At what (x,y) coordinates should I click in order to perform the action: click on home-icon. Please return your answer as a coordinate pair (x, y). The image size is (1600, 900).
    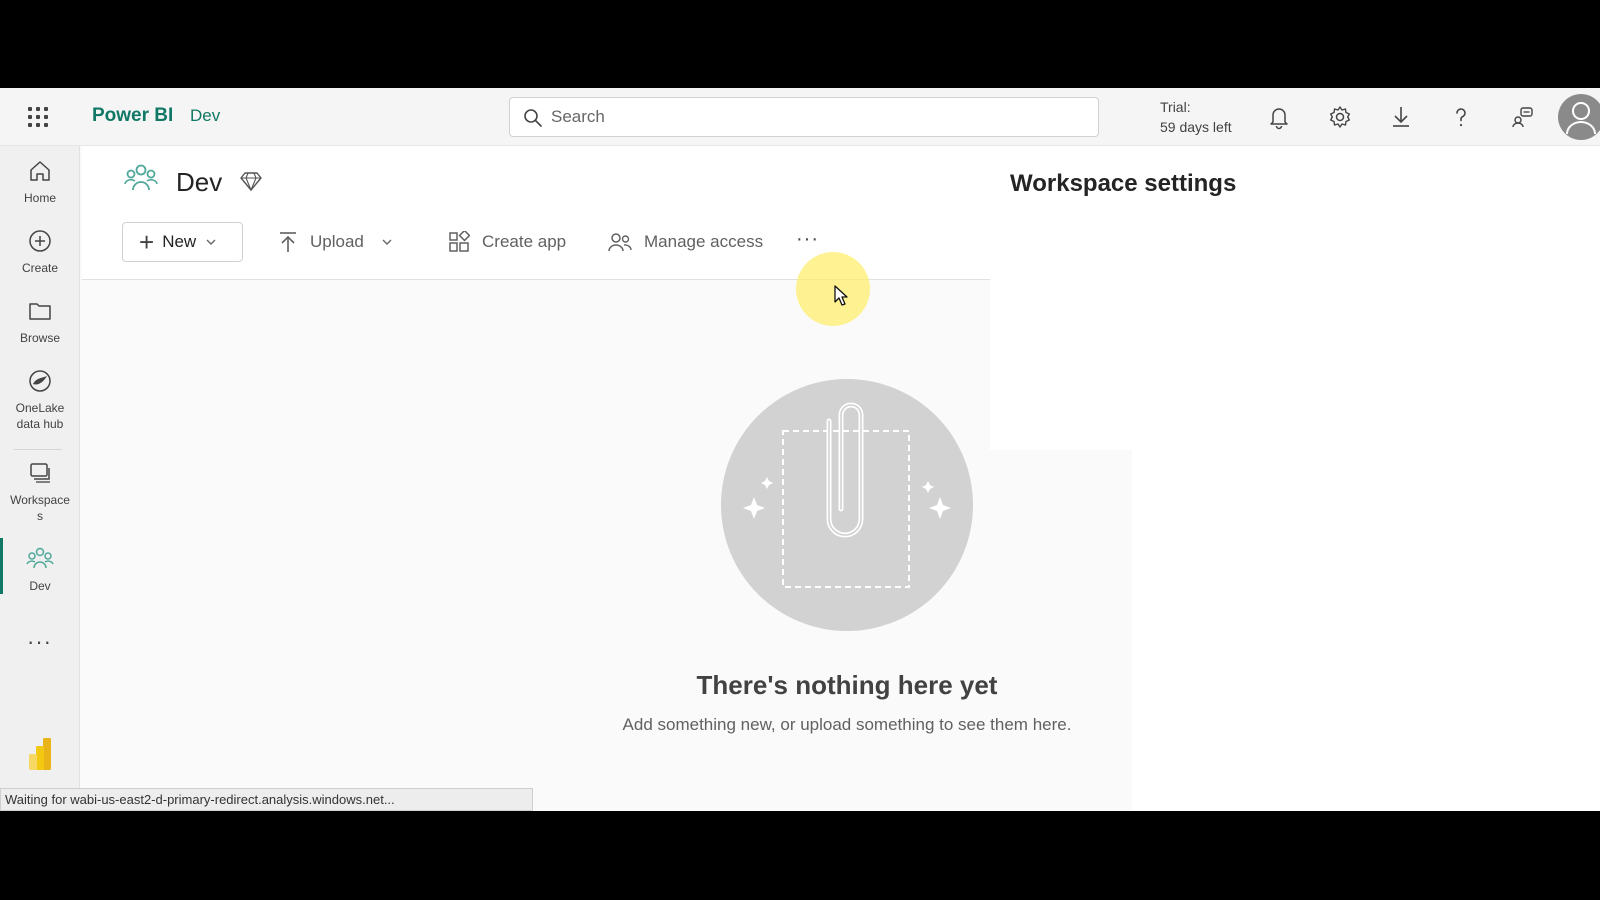
    Looking at the image, I should click on (40, 171).